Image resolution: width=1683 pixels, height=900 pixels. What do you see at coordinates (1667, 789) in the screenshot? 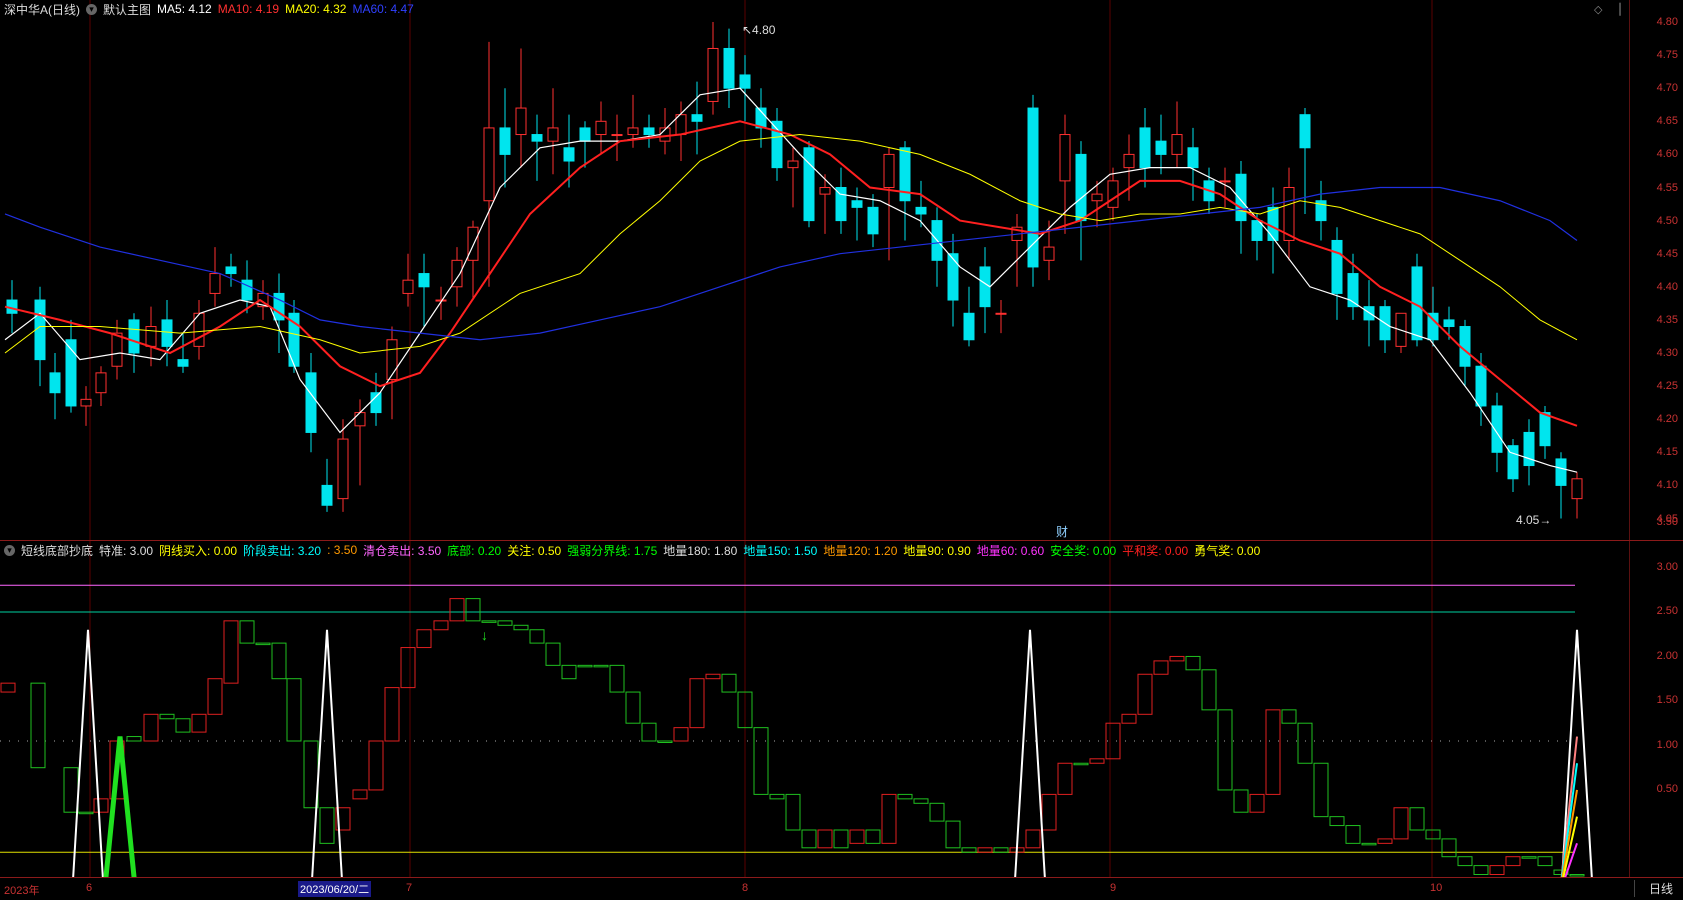
I see `indicator-tick: 0.50` at bounding box center [1667, 789].